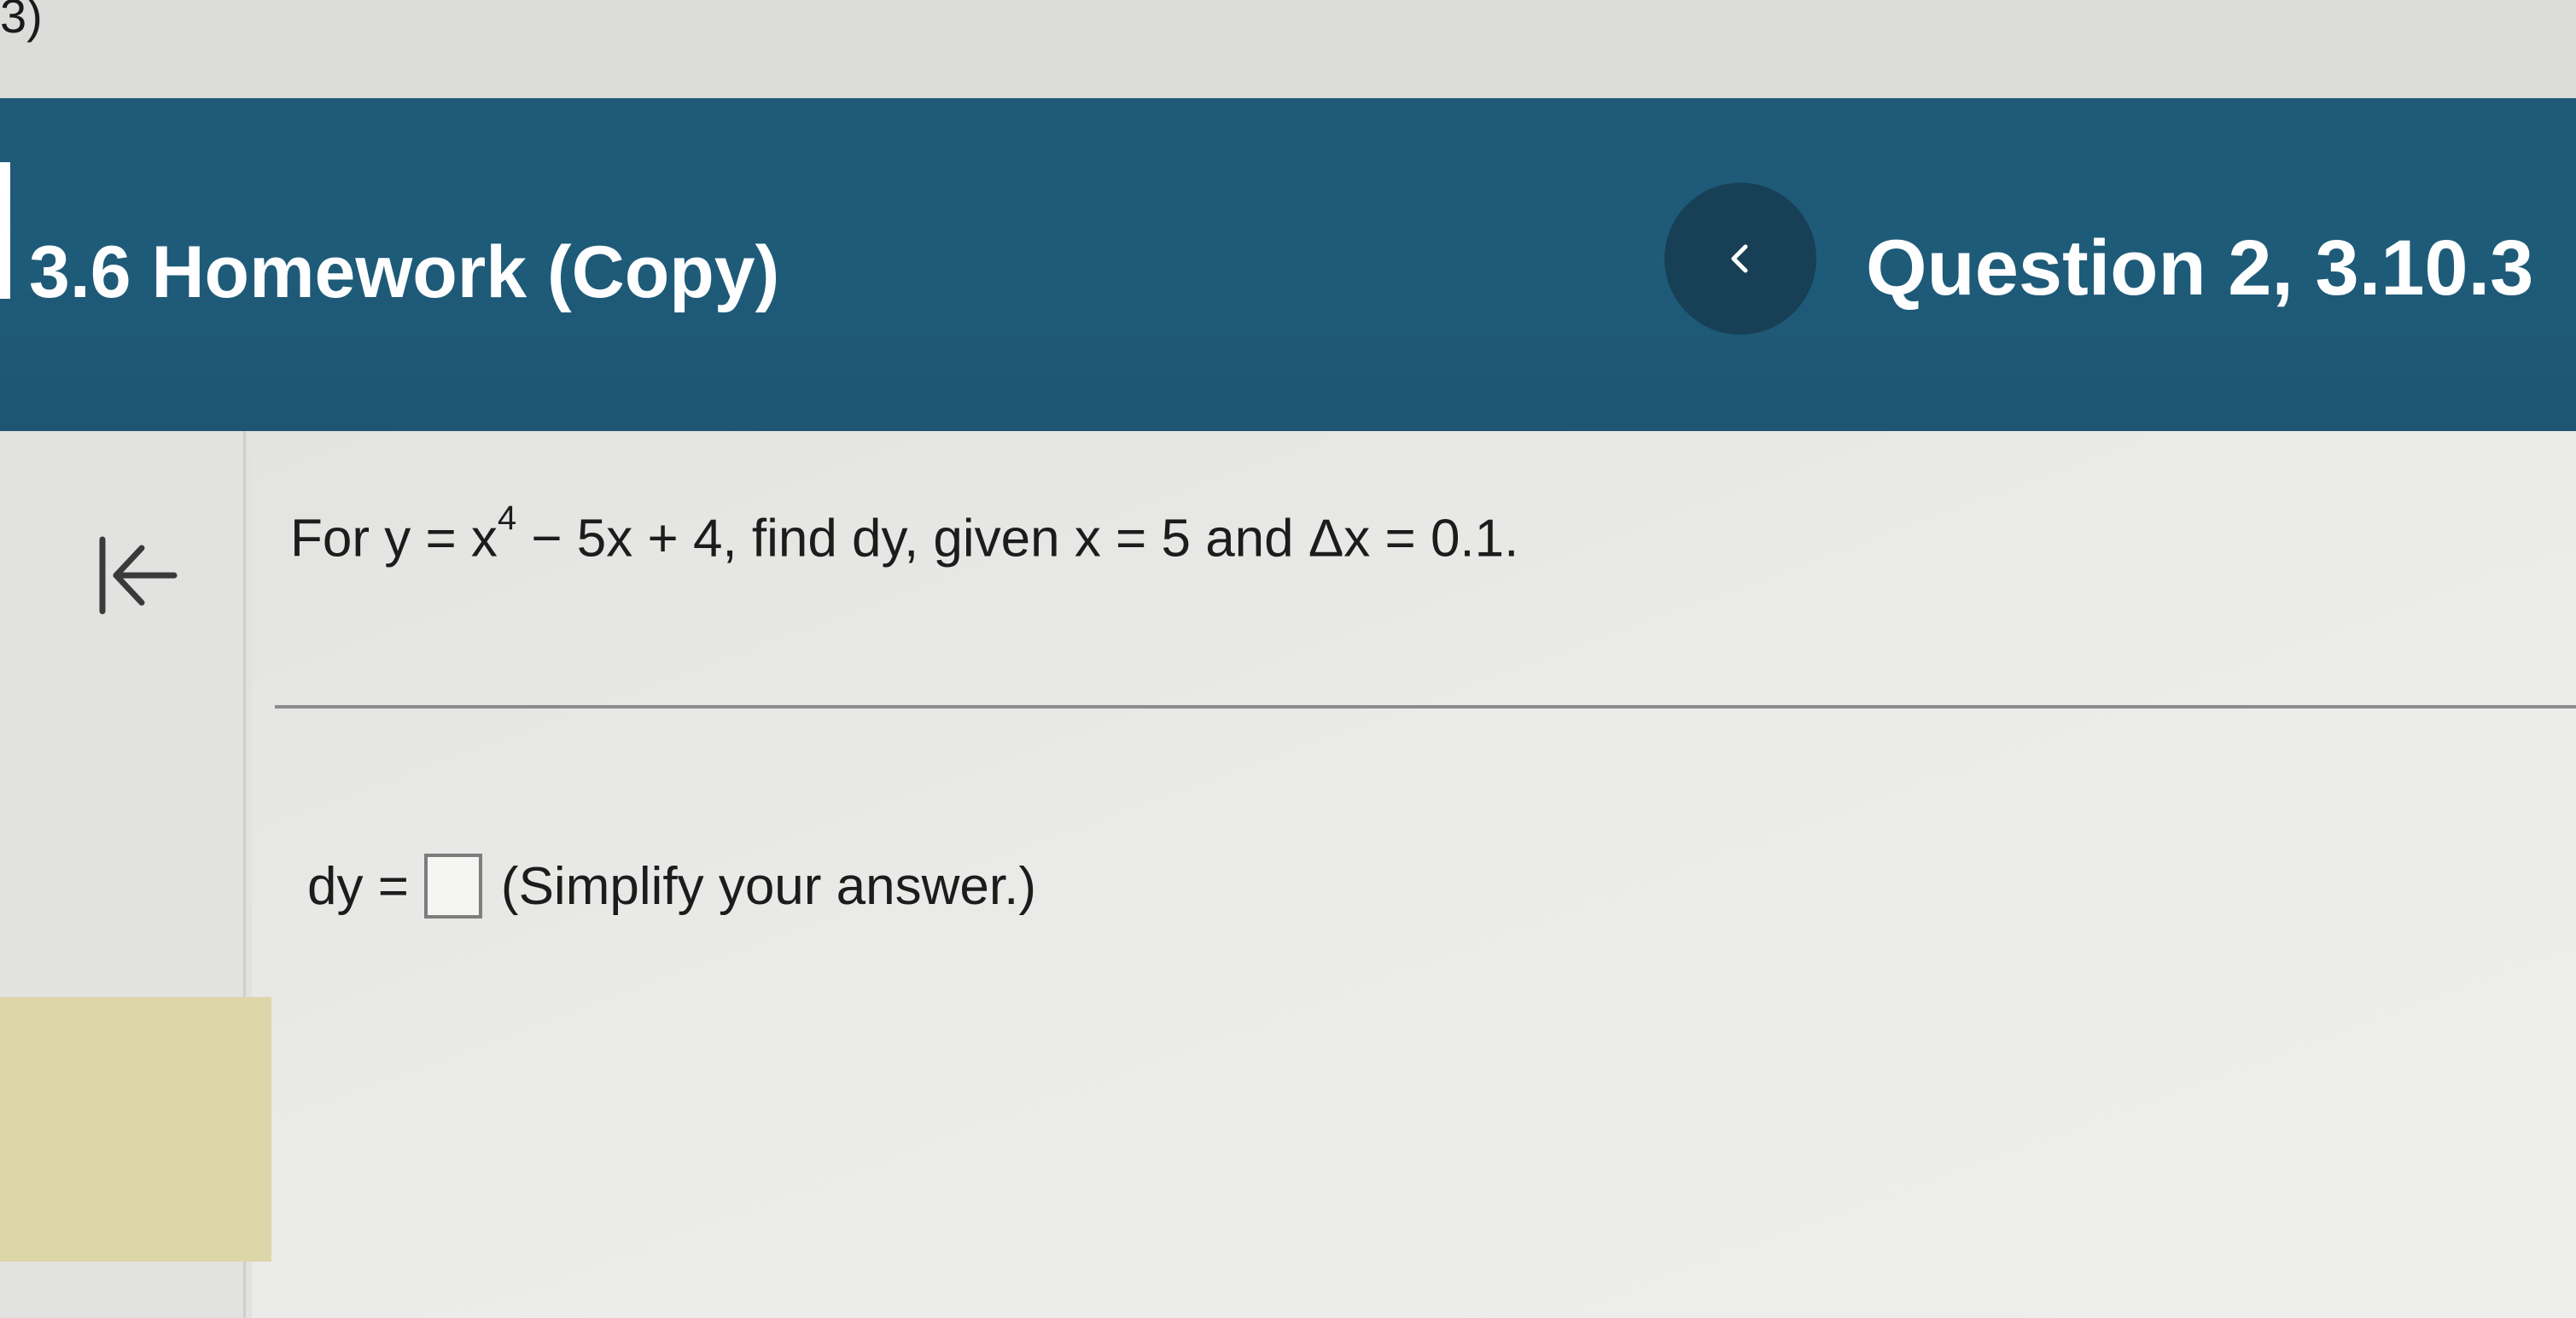 This screenshot has height=1318, width=2576. Describe the element at coordinates (5, 231) in the screenshot. I see `header-left-indicator` at that location.